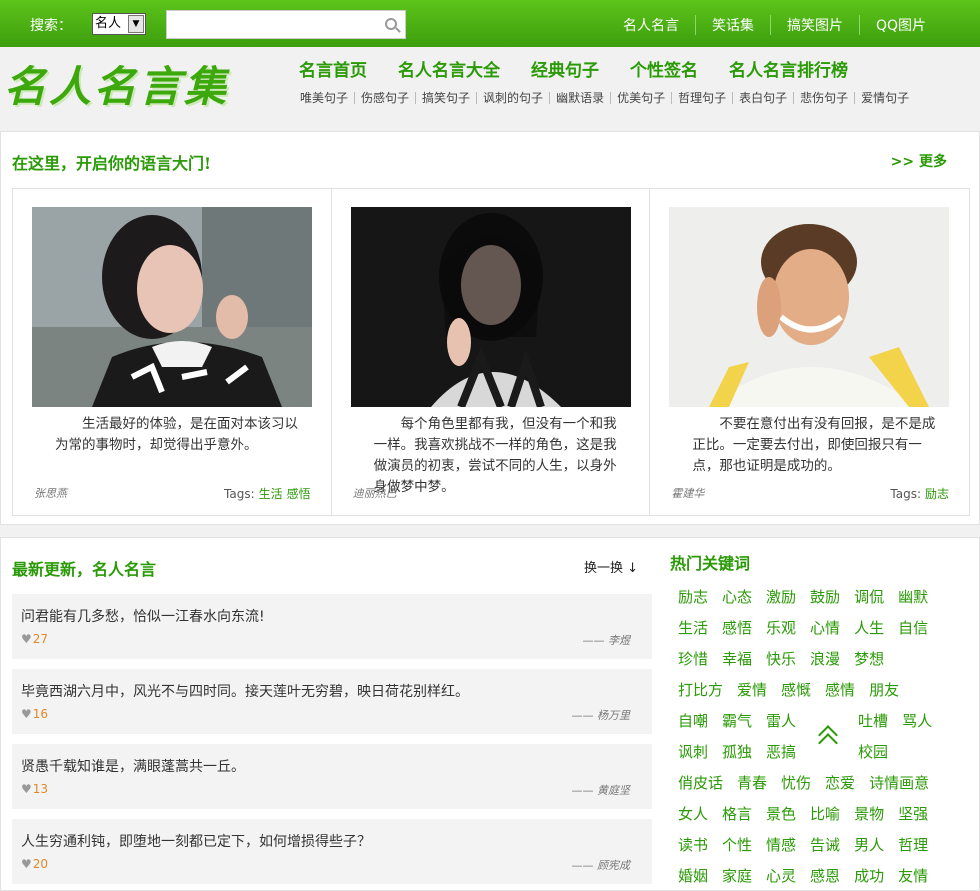 This screenshot has height=891, width=980. What do you see at coordinates (788, 68) in the screenshot?
I see `nav-paihang: 名人名言排行榜` at bounding box center [788, 68].